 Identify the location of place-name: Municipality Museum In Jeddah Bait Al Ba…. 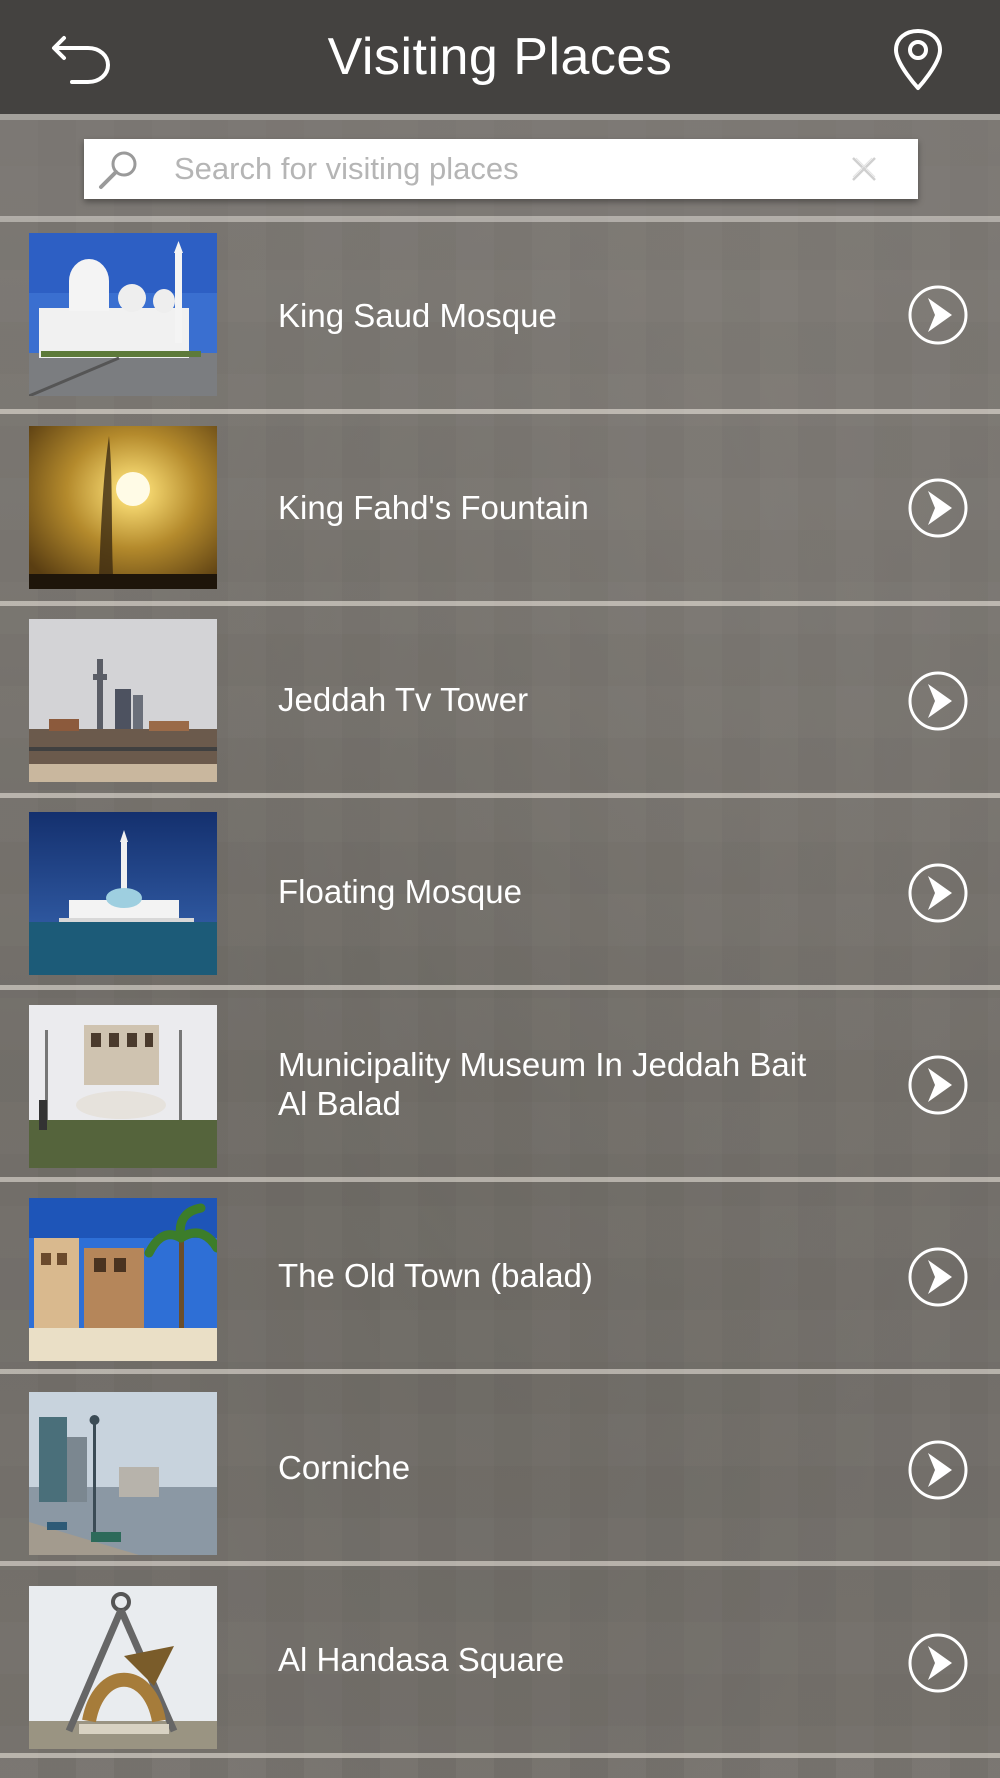
(542, 1083).